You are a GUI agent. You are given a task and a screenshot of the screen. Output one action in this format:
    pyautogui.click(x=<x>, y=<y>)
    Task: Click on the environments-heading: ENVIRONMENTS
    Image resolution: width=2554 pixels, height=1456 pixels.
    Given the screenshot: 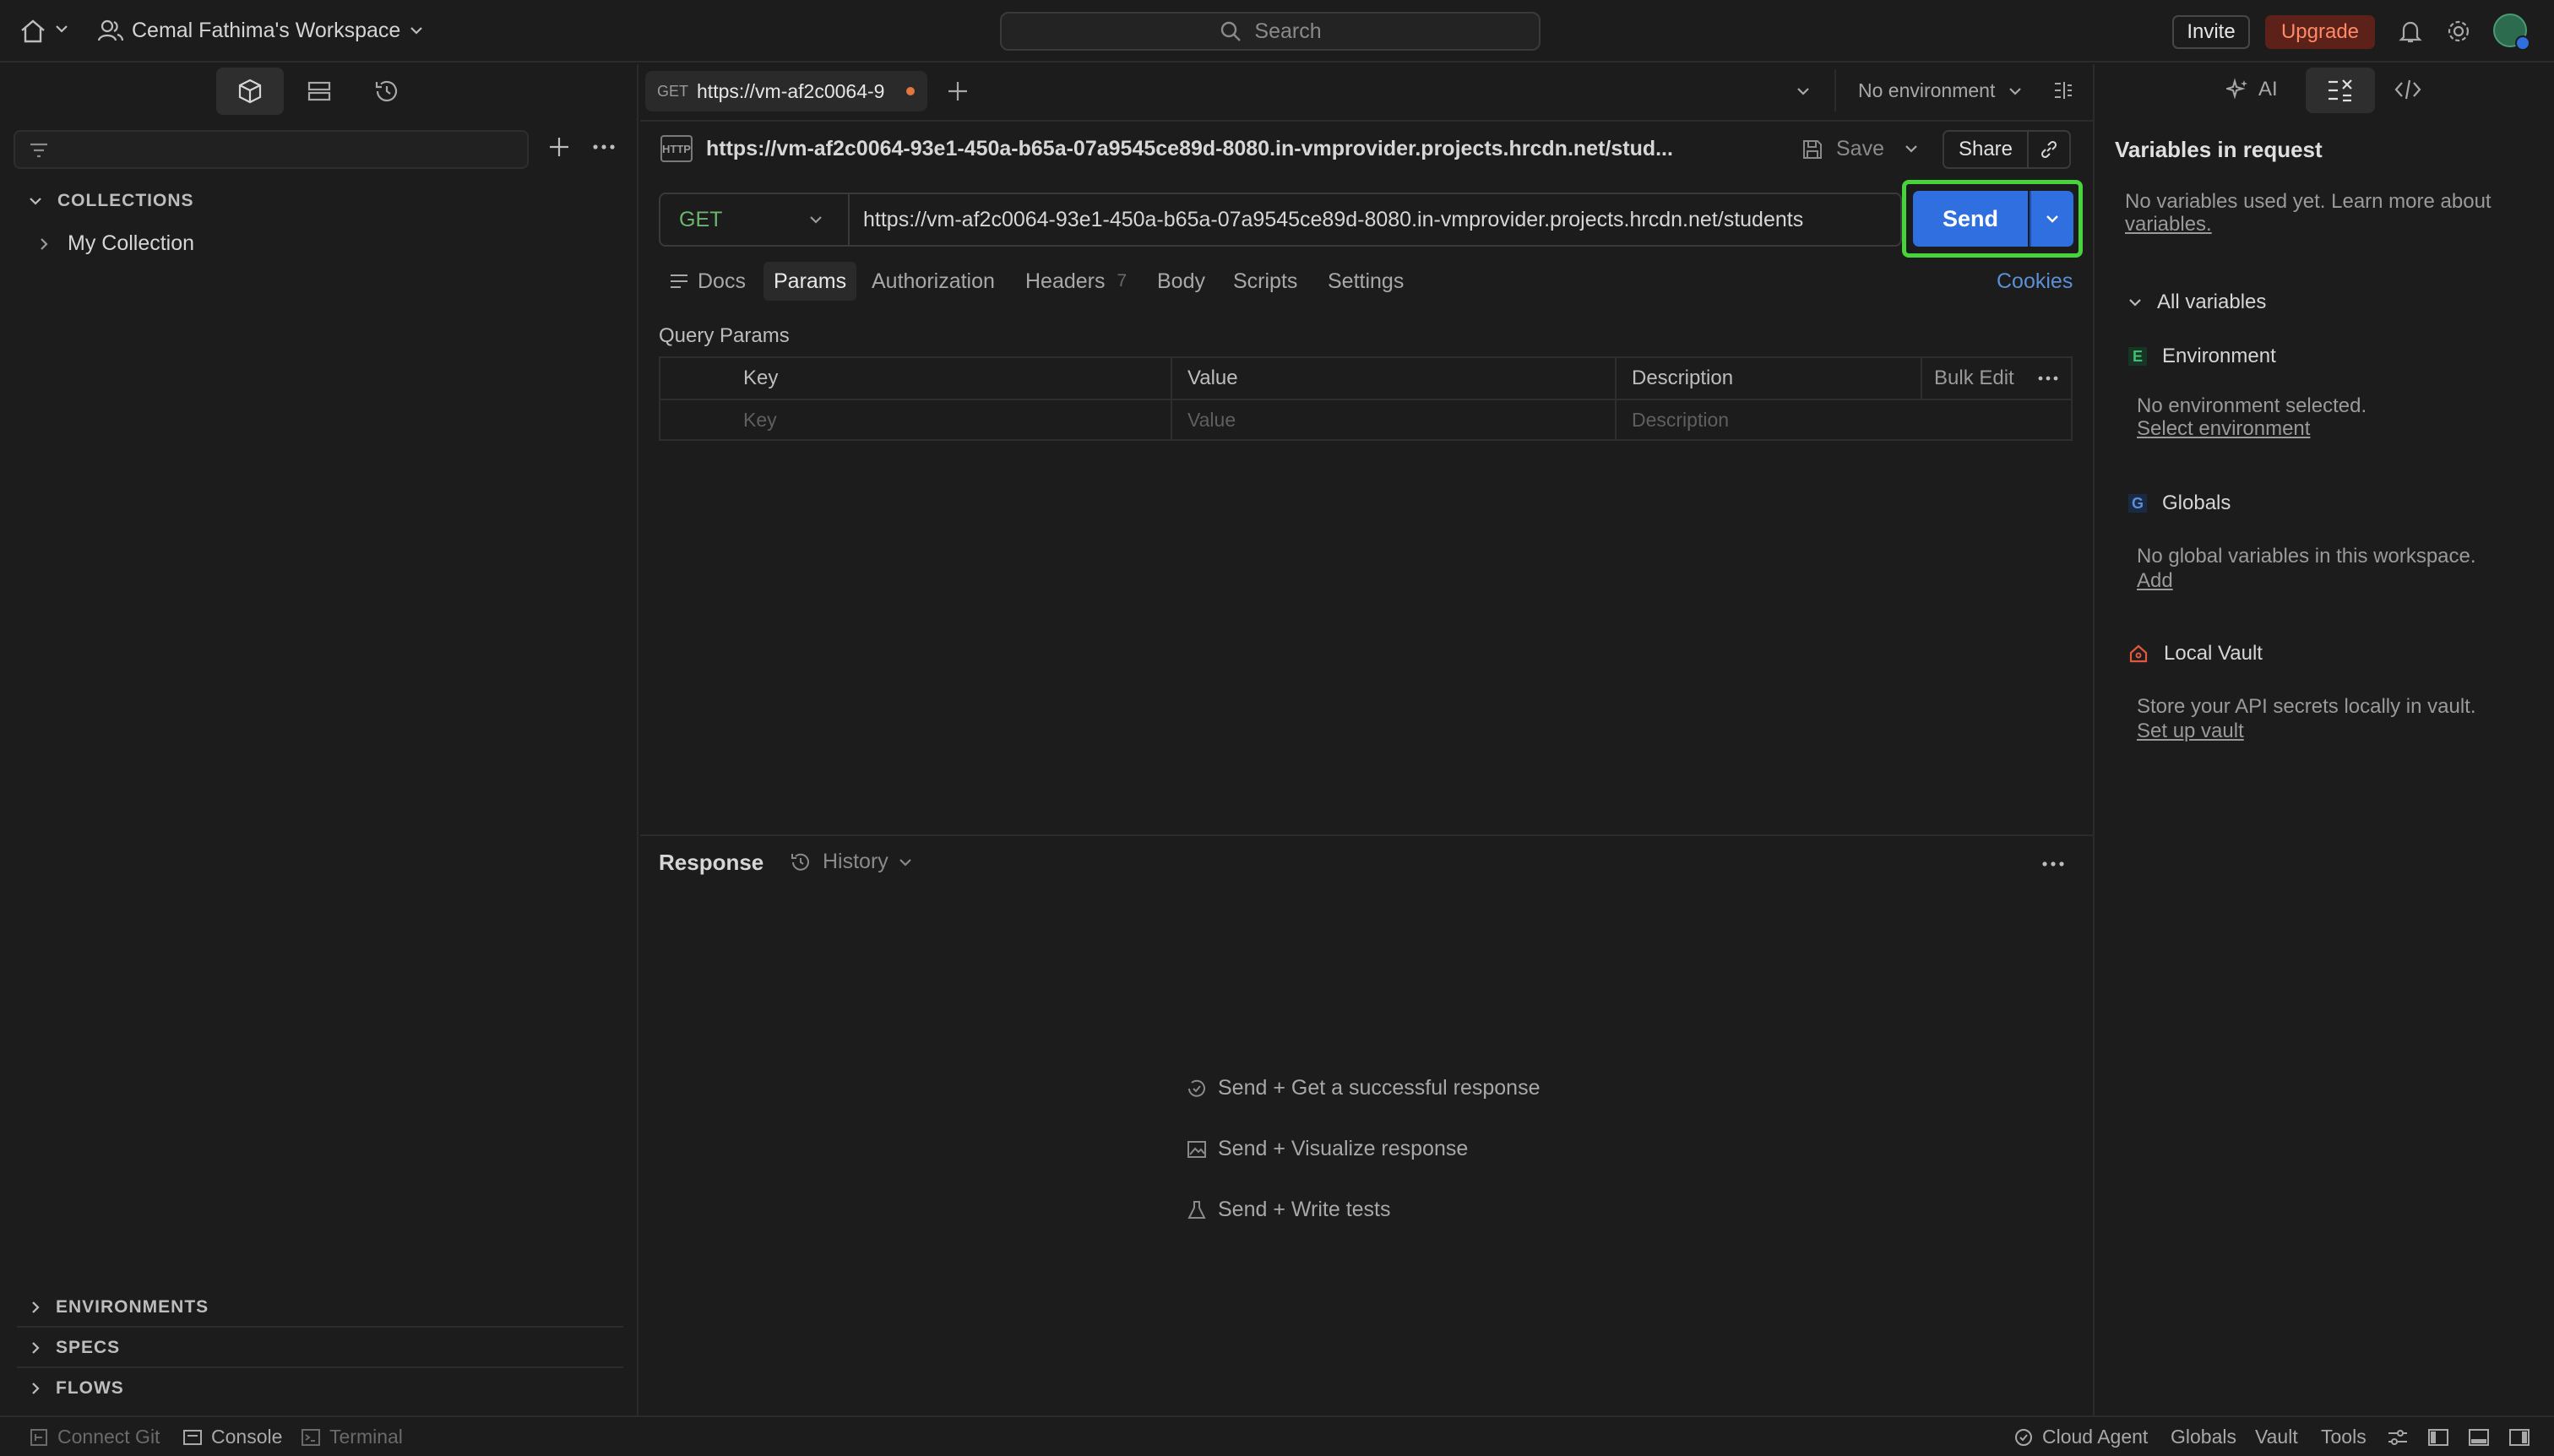 What is the action you would take?
    pyautogui.click(x=132, y=1307)
    